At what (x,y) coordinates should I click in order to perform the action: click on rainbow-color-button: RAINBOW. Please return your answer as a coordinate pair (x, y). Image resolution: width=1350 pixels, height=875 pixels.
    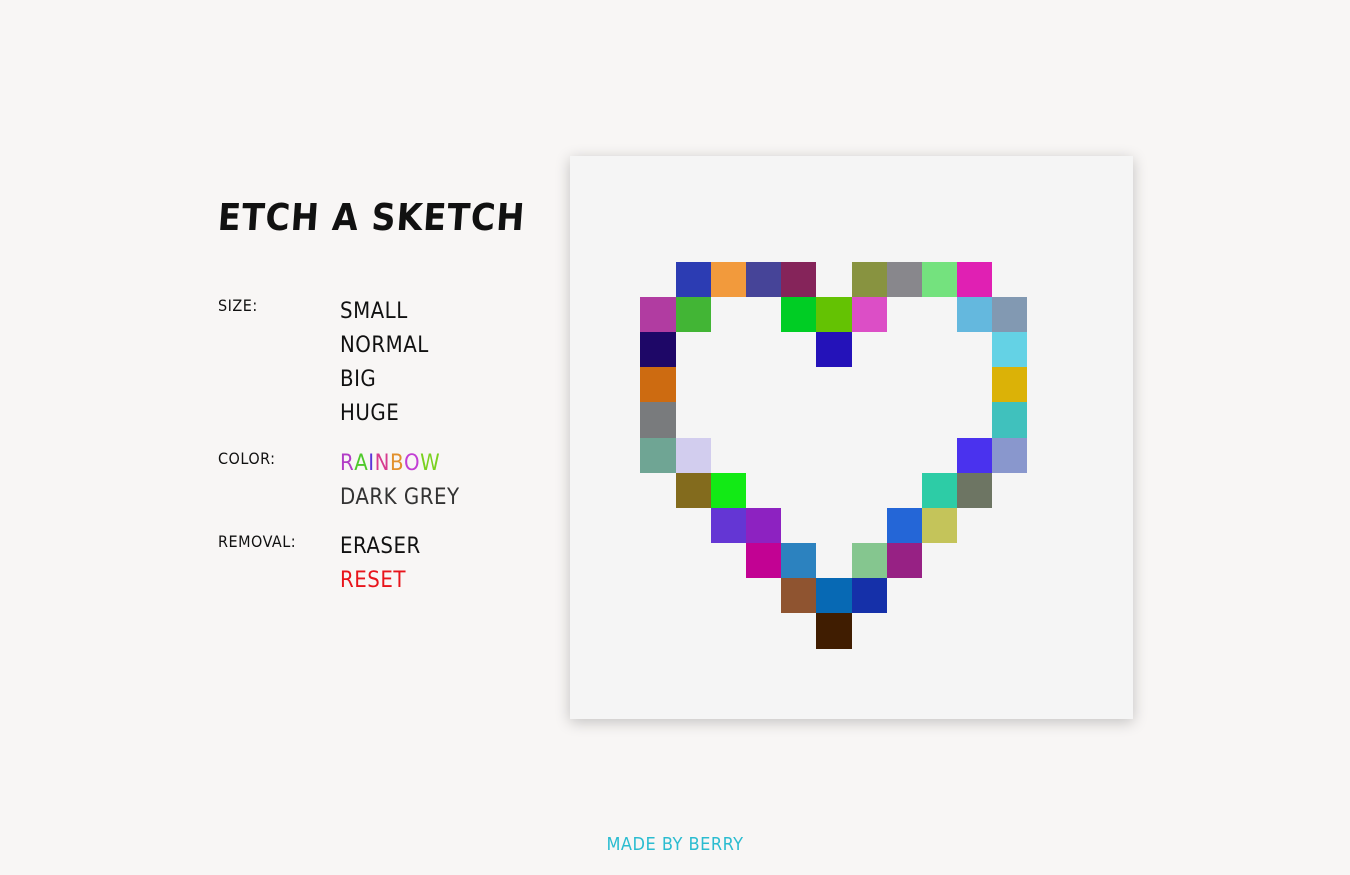
    Looking at the image, I should click on (390, 463).